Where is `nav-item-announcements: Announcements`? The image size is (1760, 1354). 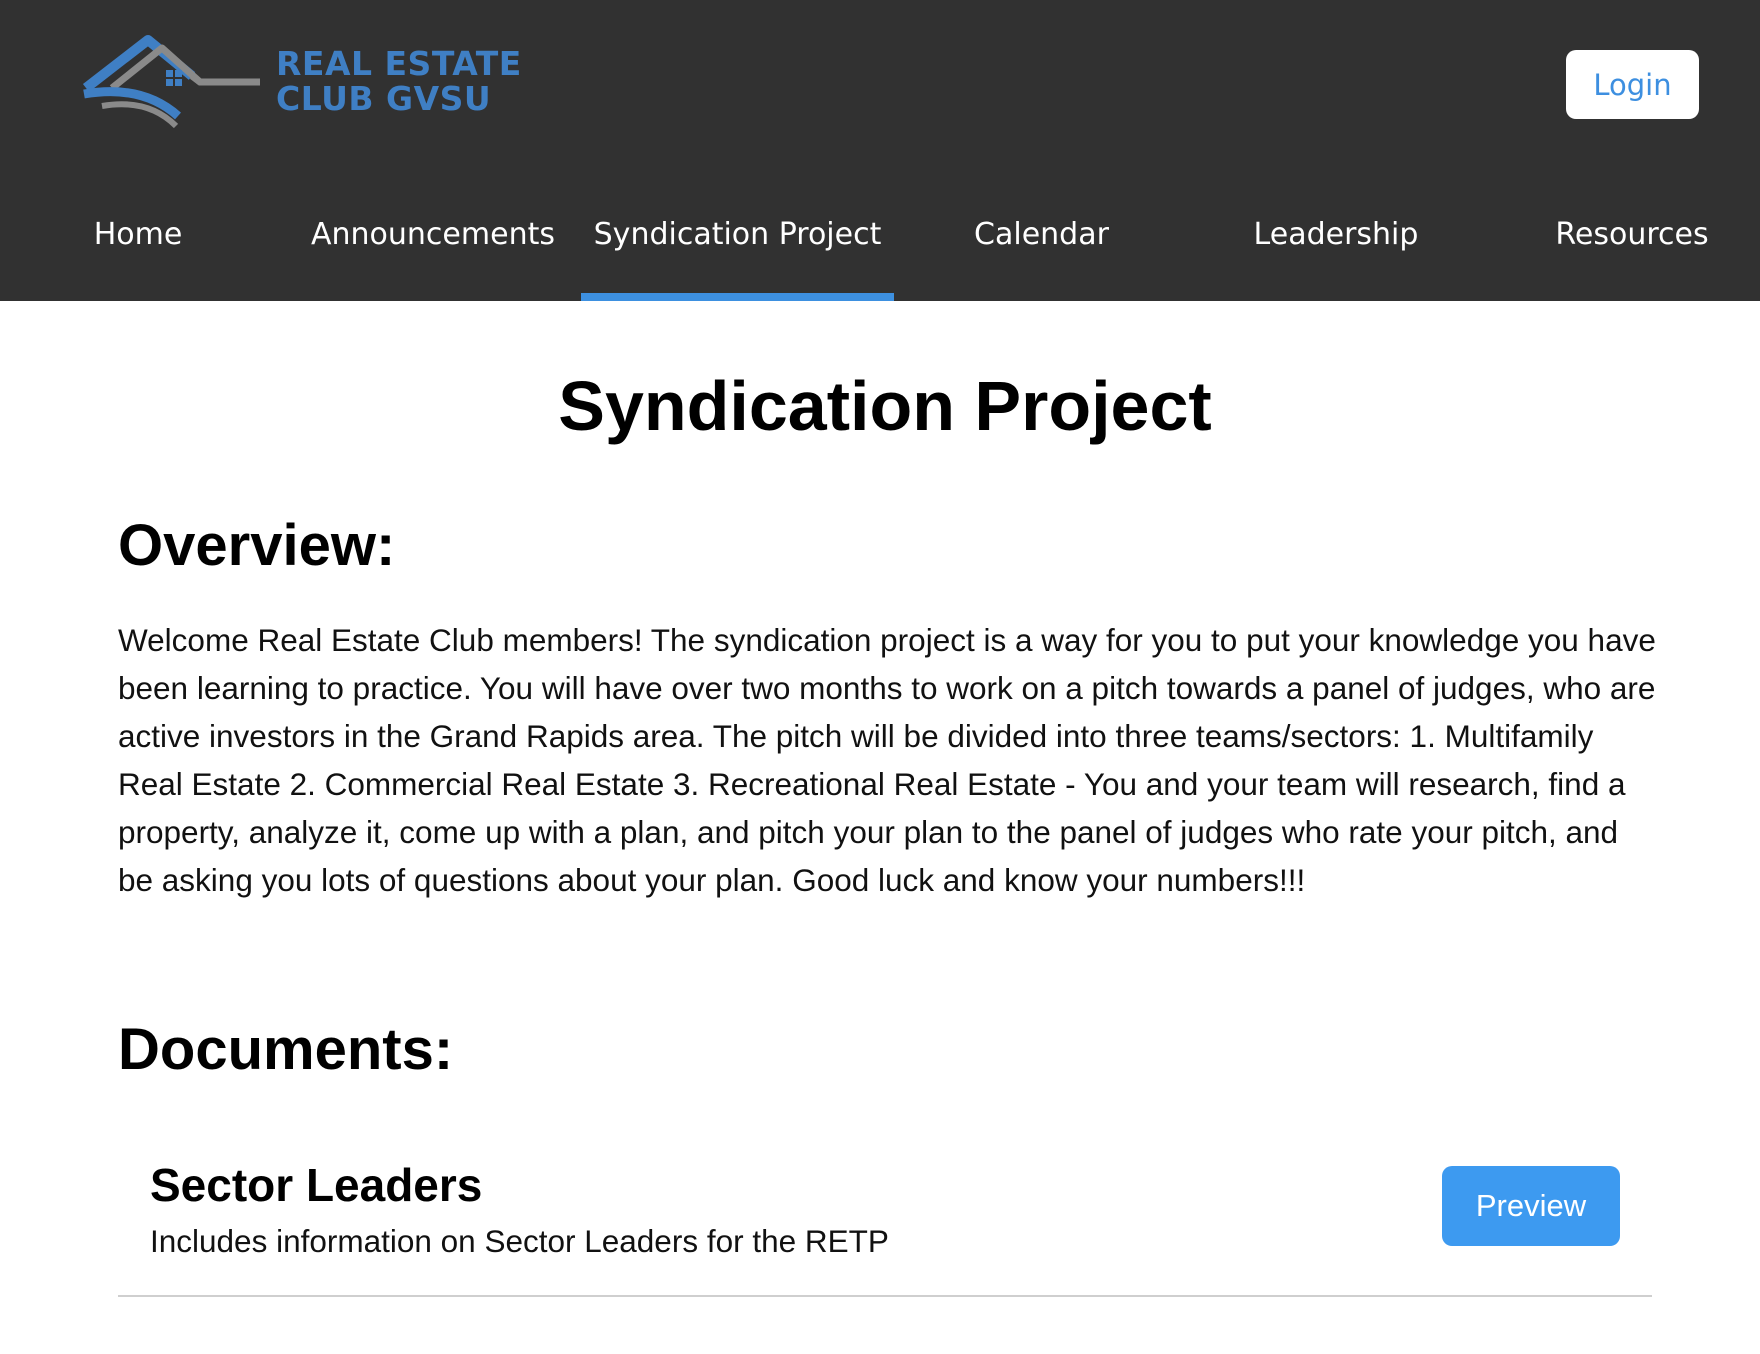 nav-item-announcements: Announcements is located at coordinates (433, 250).